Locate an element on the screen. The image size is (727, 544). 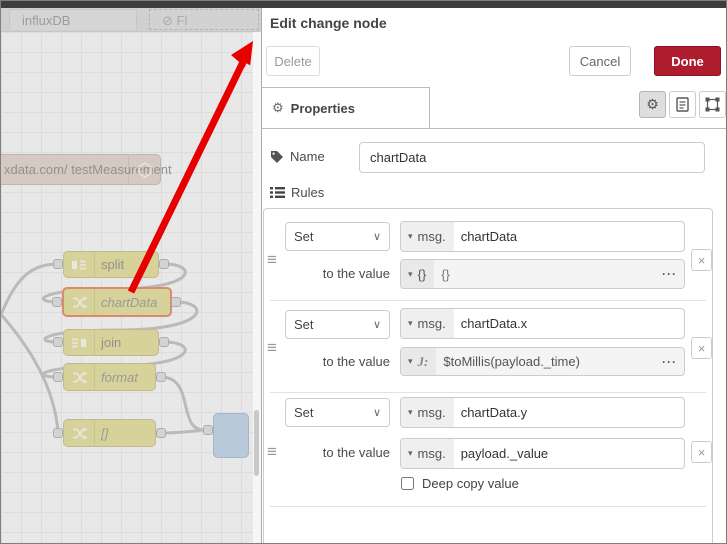
disabled-flow-icon: ⊘ is located at coordinates (167, 20).